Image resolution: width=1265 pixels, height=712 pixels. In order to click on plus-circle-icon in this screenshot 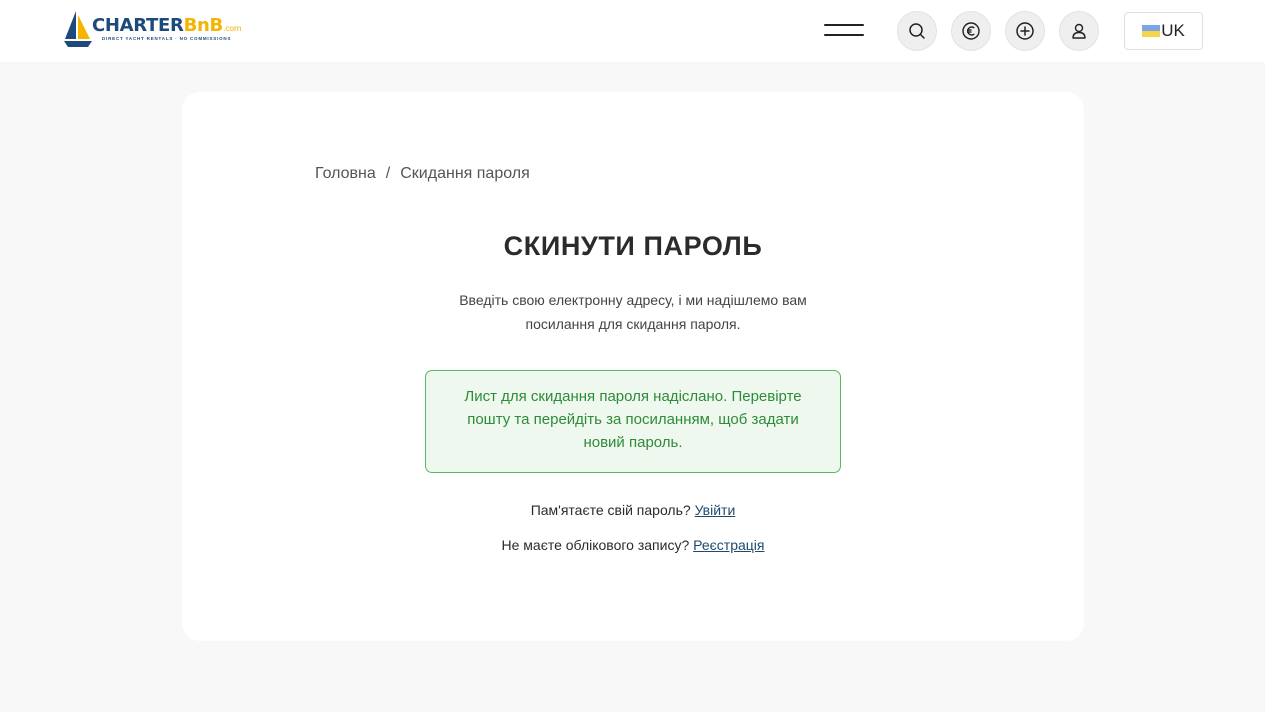, I will do `click(1025, 31)`.